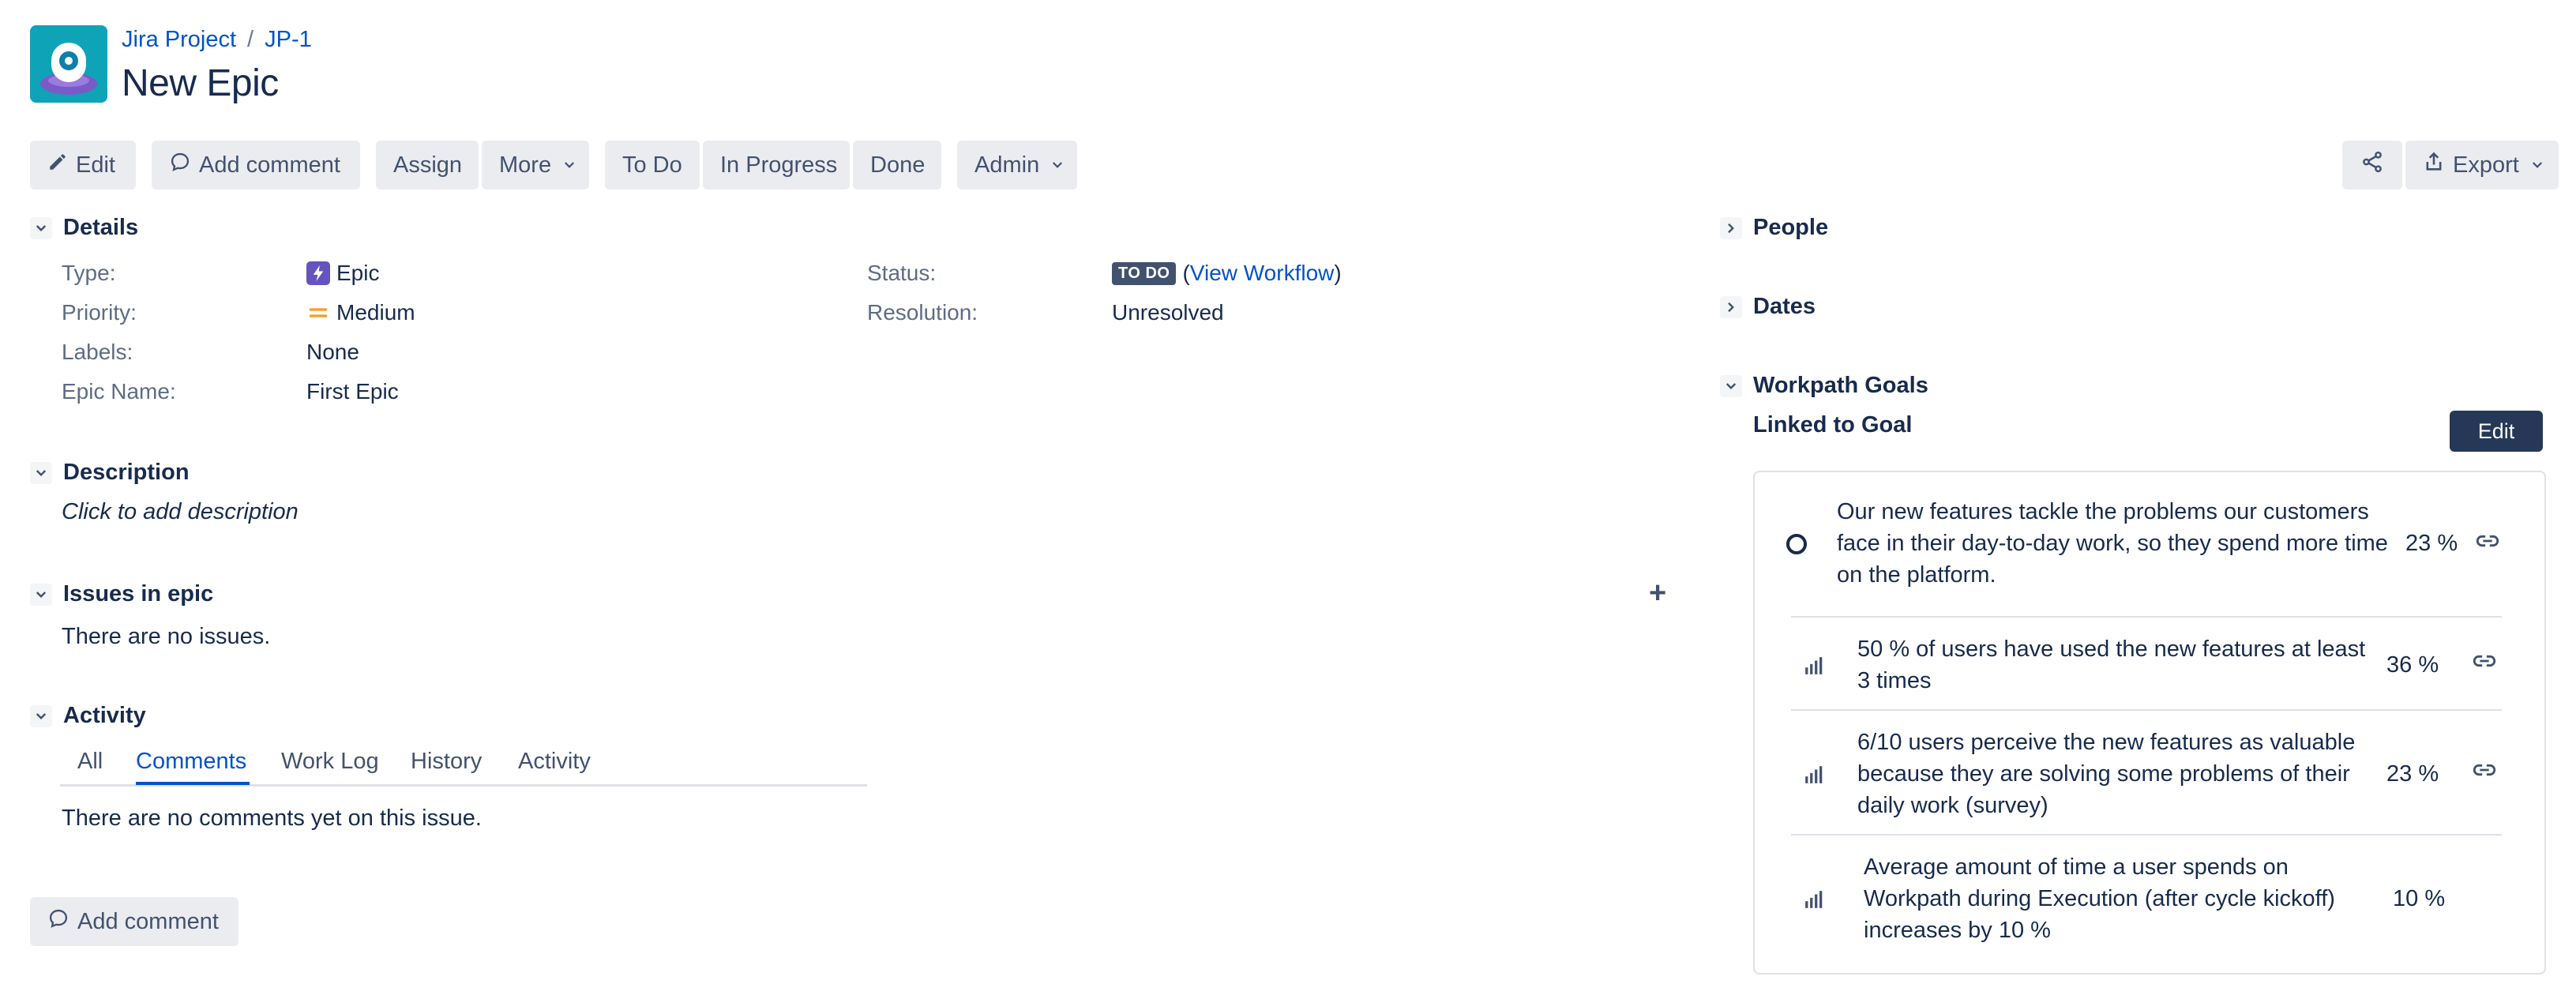 This screenshot has height=999, width=2576. I want to click on view-workflow-link: View Workflow, so click(1262, 273).